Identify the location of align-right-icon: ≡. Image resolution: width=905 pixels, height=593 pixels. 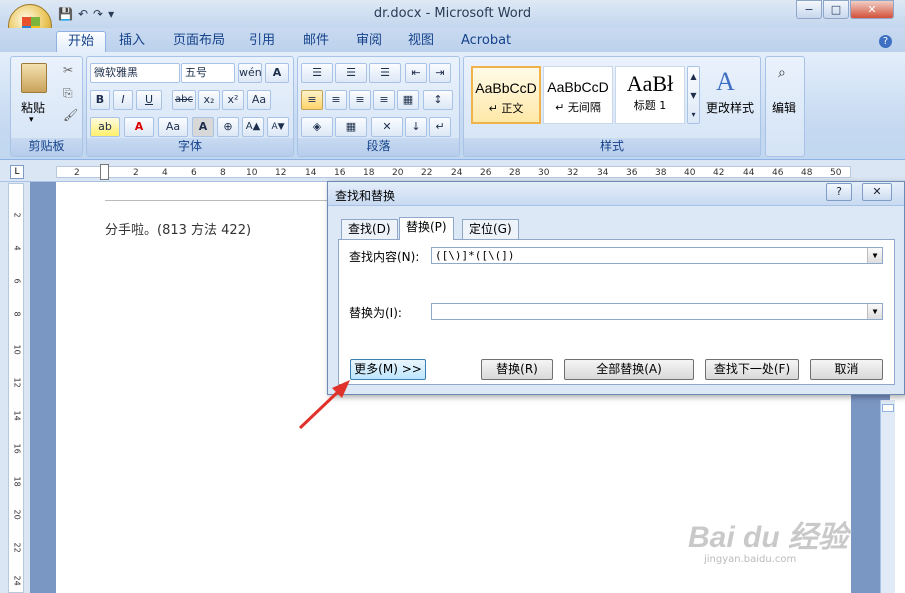
(360, 100).